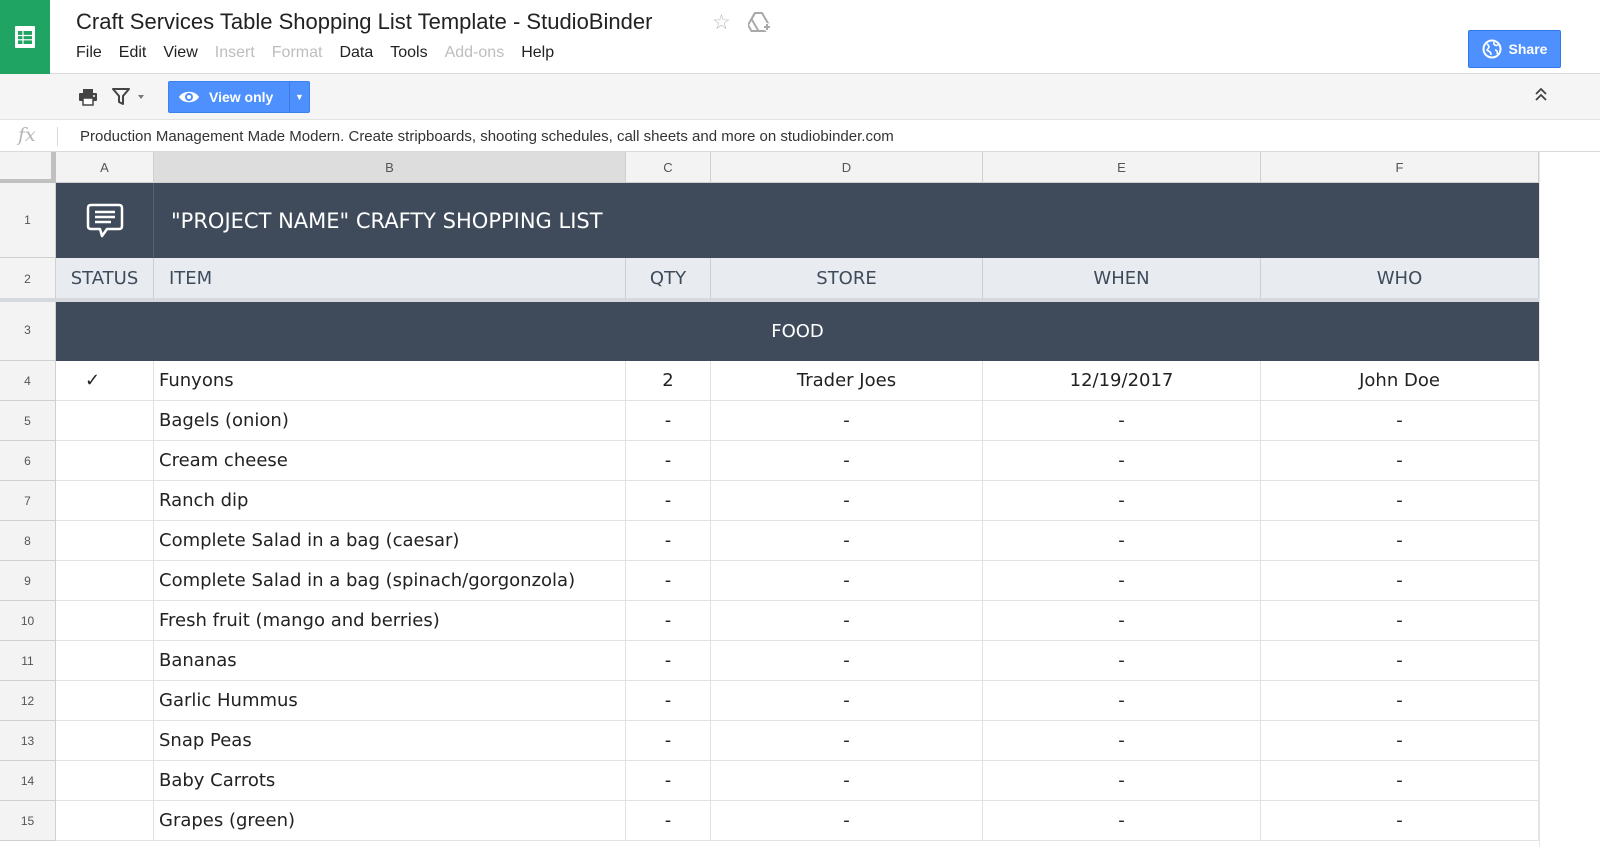 The height and width of the screenshot is (847, 1600). What do you see at coordinates (28, 220) in the screenshot?
I see `row-header: 1` at bounding box center [28, 220].